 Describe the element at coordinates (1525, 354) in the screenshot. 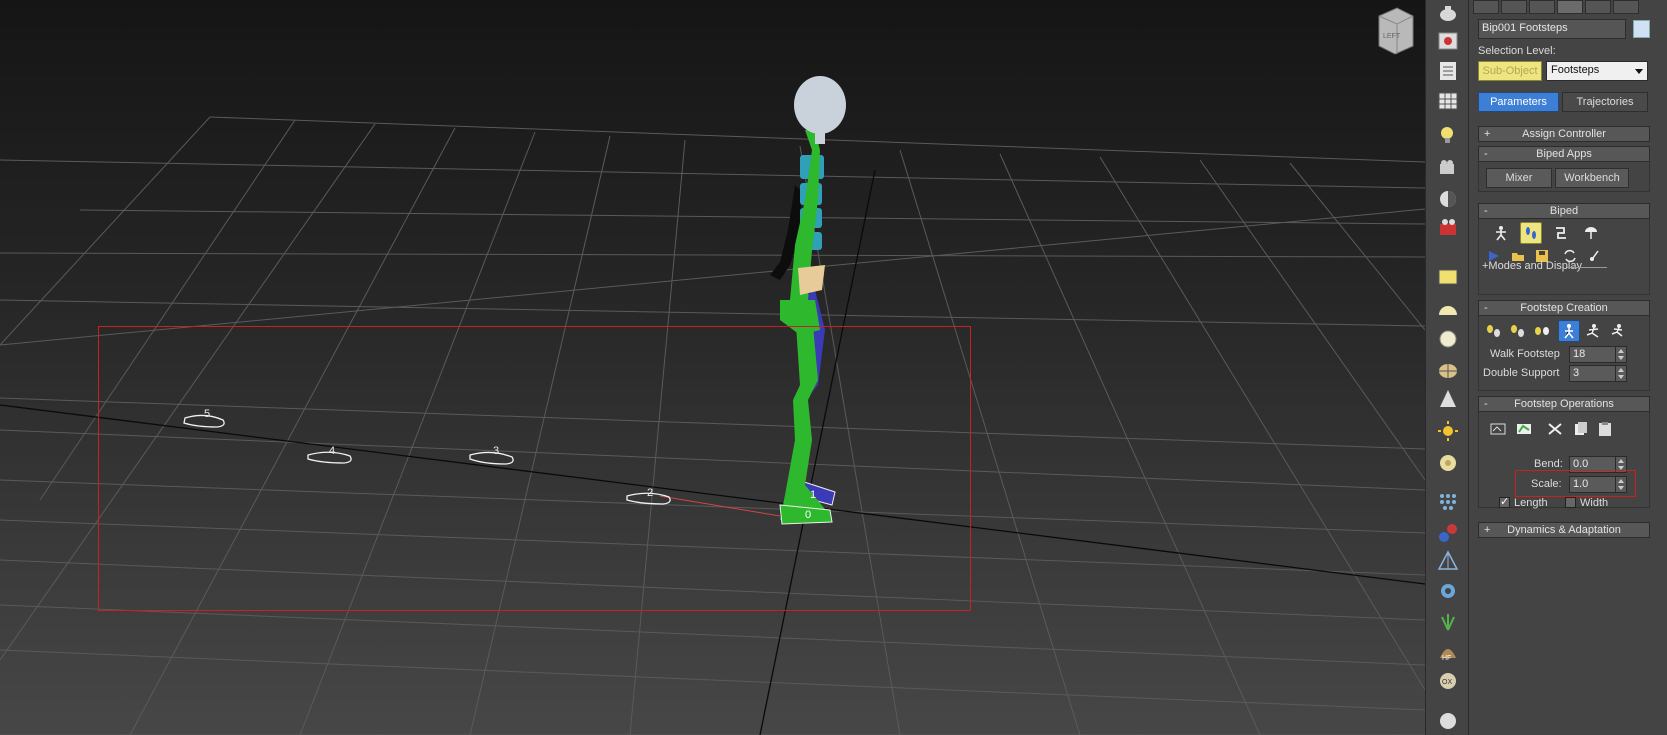

I see `walk-footstep-label: Walk Footstep` at that location.